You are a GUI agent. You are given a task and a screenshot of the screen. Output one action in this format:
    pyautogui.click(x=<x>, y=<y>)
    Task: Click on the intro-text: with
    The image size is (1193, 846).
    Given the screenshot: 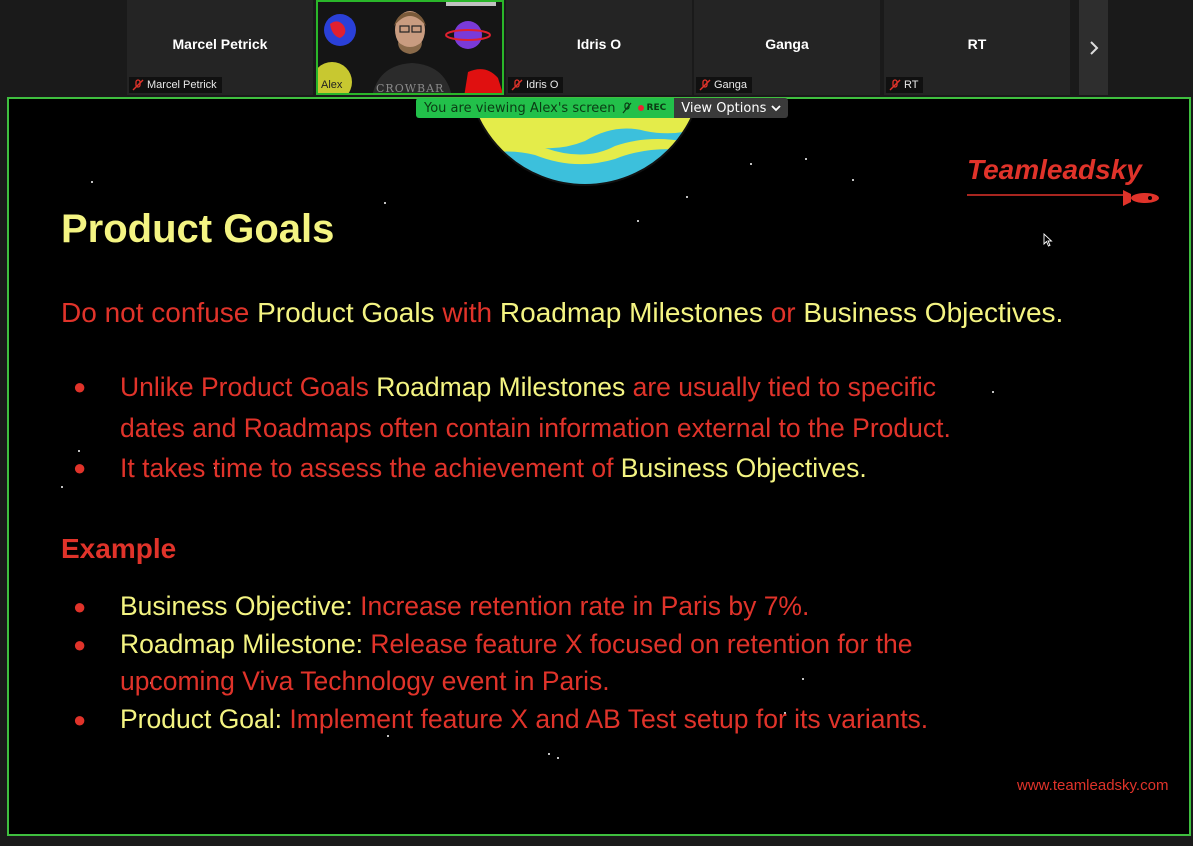 What is the action you would take?
    pyautogui.click(x=467, y=312)
    